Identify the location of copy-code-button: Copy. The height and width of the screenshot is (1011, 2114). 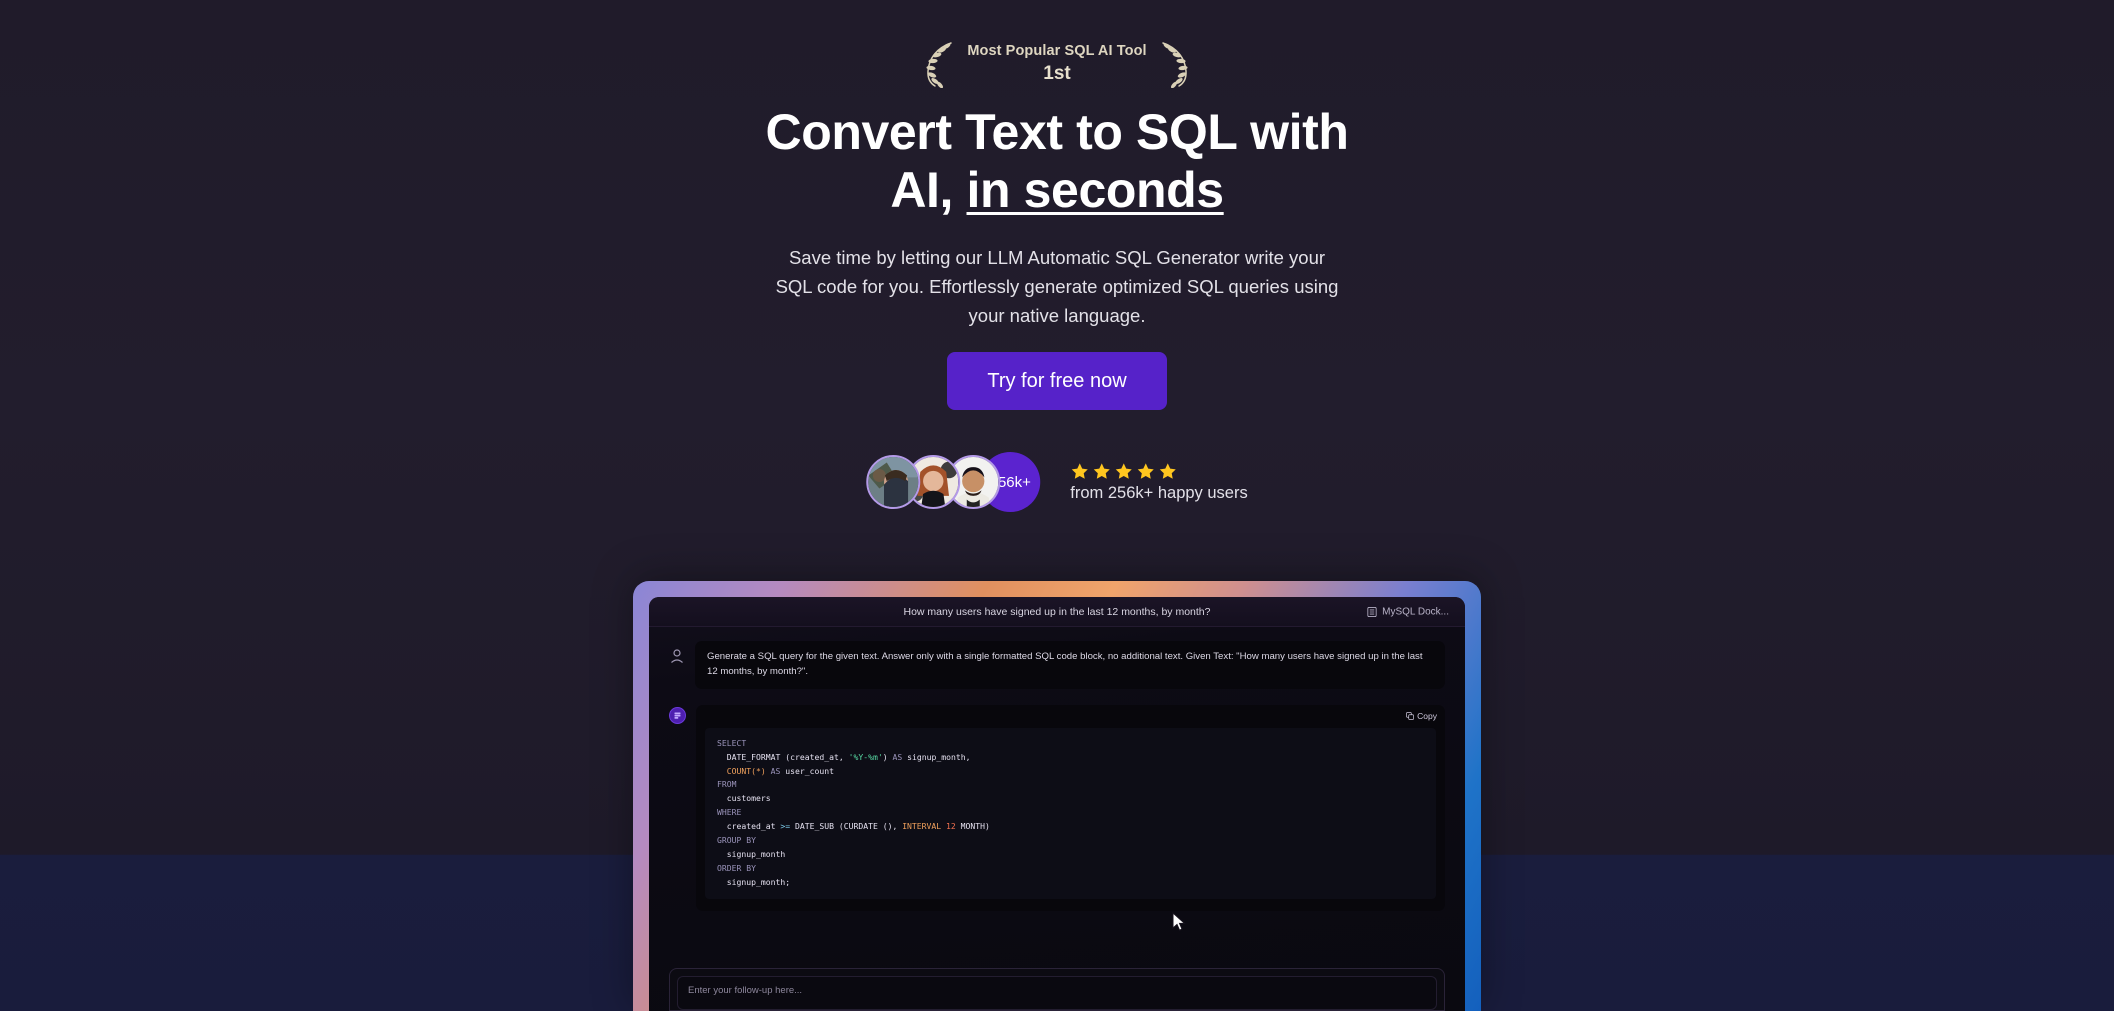
(1421, 716).